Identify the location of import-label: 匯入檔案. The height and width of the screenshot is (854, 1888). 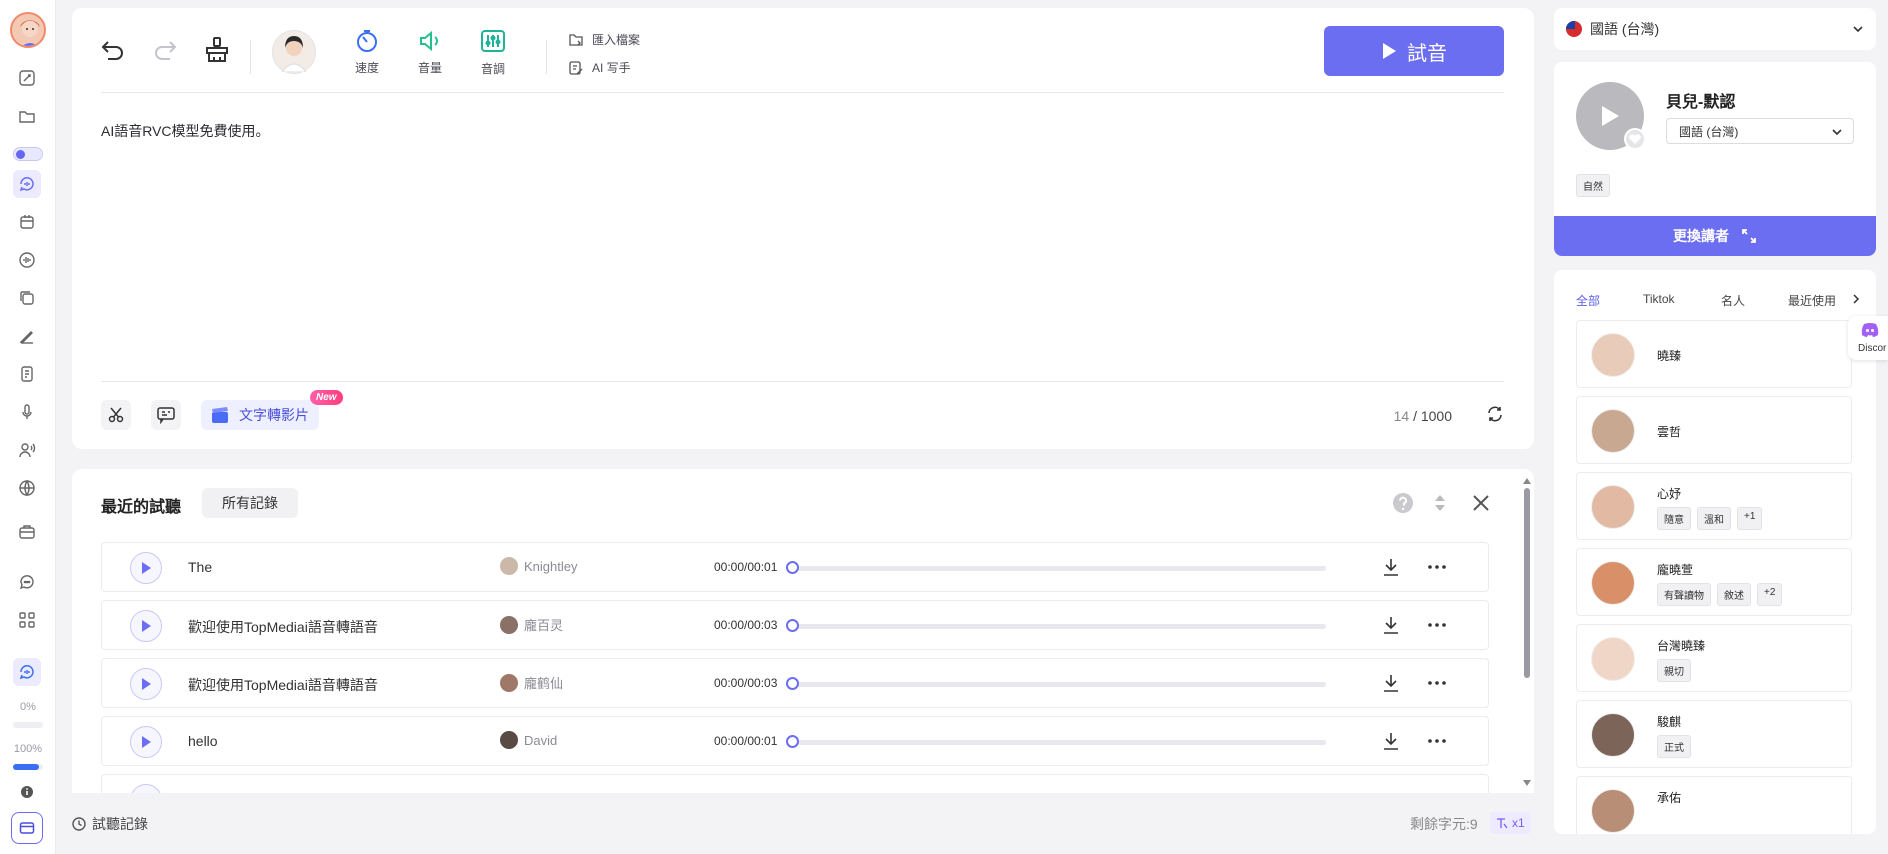
(616, 40).